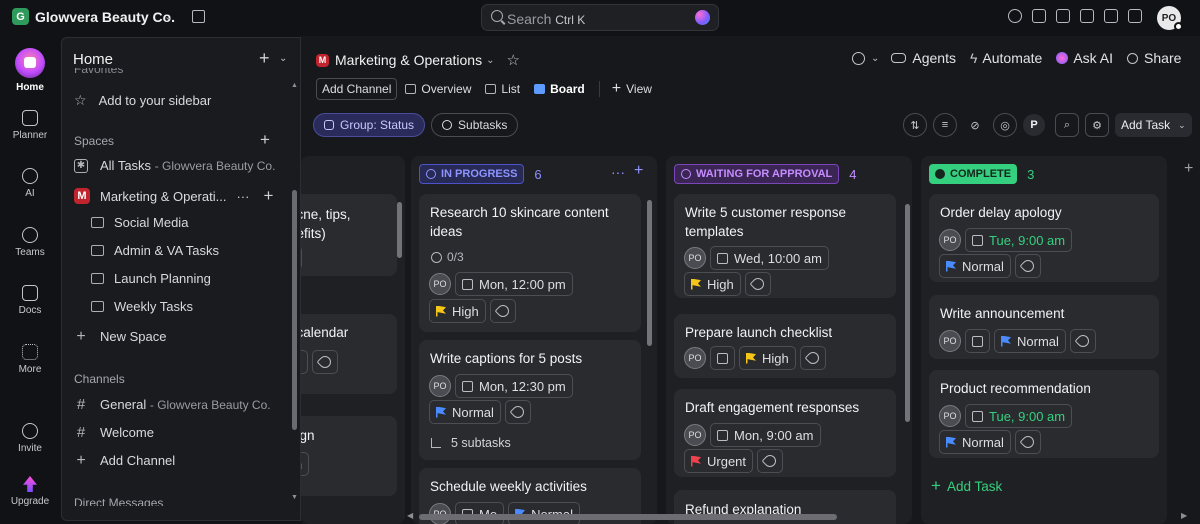 This screenshot has width=1200, height=524. Describe the element at coordinates (357, 89) in the screenshot. I see `add-channel-button: Add Channel` at that location.